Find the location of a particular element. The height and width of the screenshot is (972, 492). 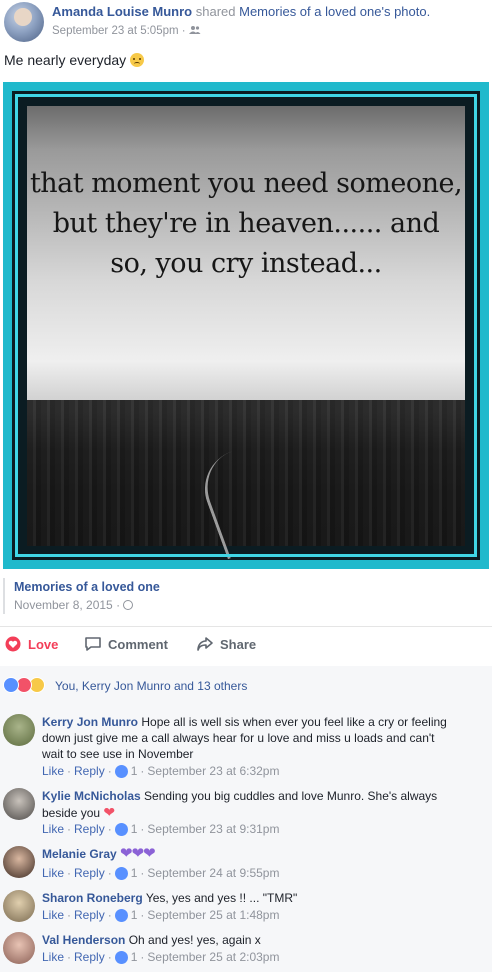

shared-page-name: Memories of a loved one is located at coordinates (87, 587).